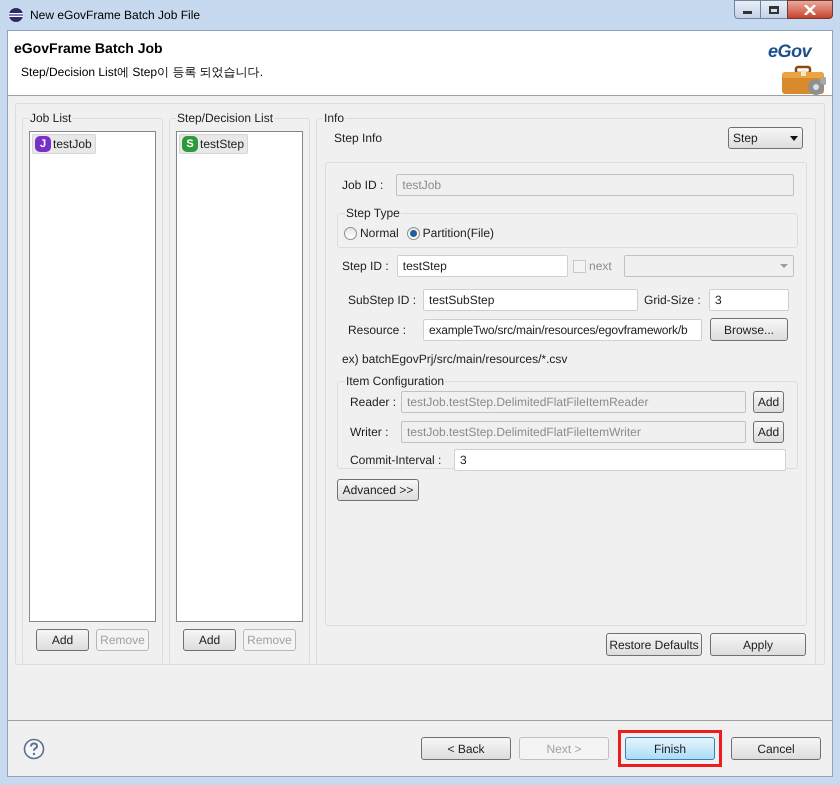 The height and width of the screenshot is (785, 840). Describe the element at coordinates (115, 15) in the screenshot. I see `window-title: New eGovFrame Batch Job File` at that location.